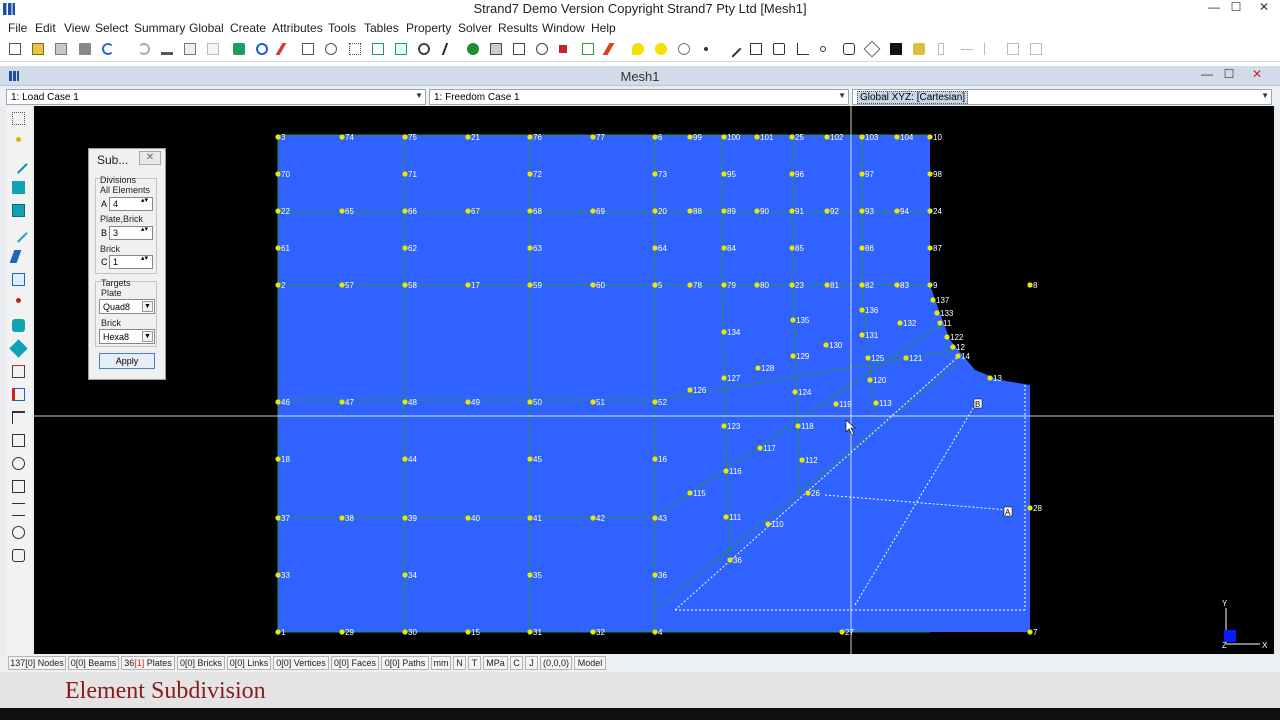 The width and height of the screenshot is (1280, 720). I want to click on load-case-dropdown: 1: Load Case 1 ▼, so click(216, 97).